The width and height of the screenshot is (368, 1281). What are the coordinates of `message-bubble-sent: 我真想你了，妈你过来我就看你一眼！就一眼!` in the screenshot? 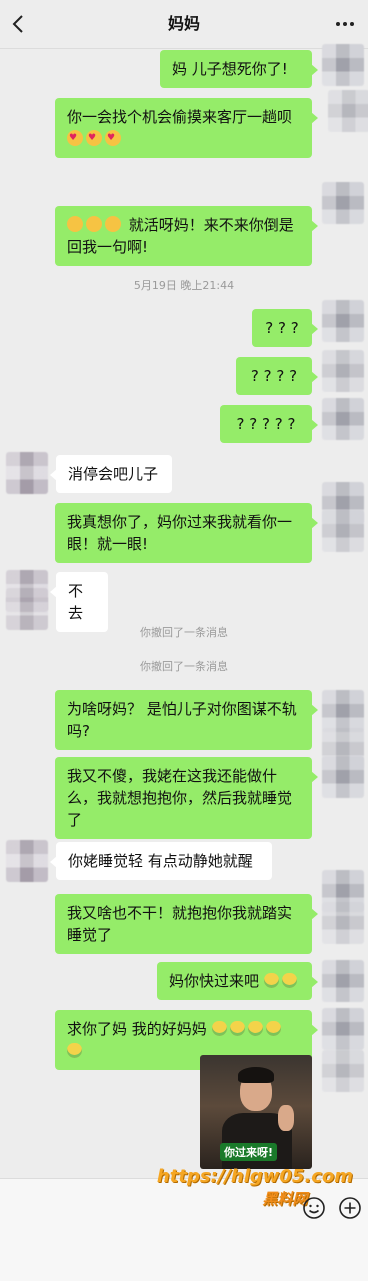 It's located at (186, 533).